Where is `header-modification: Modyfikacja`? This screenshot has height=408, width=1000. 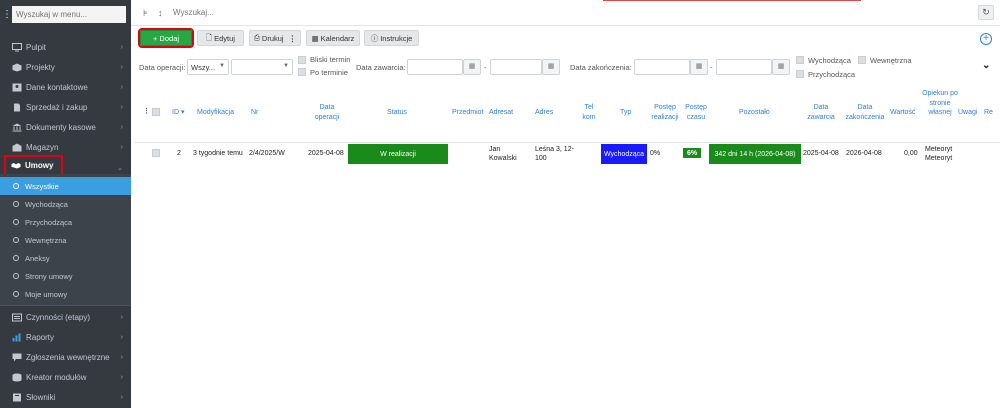 header-modification: Modyfikacja is located at coordinates (215, 113).